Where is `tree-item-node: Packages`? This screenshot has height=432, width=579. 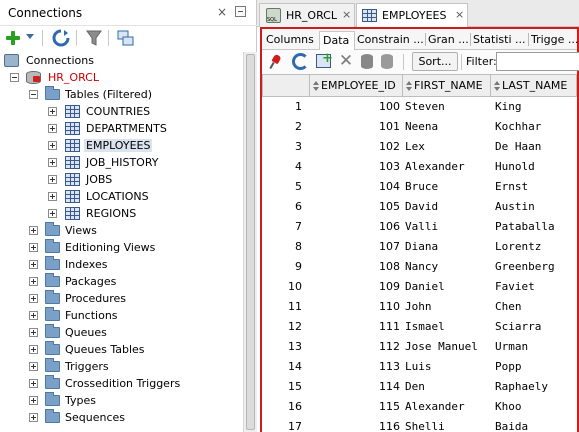
tree-item-node: Packages is located at coordinates (120, 281).